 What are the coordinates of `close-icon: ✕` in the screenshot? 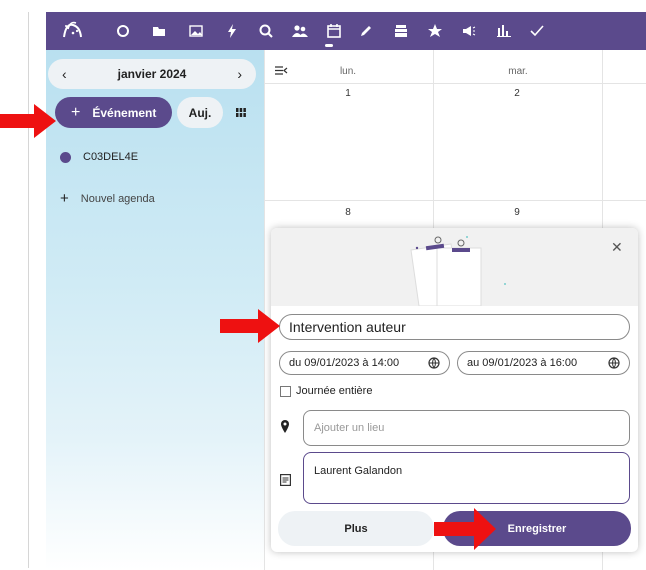 It's located at (617, 247).